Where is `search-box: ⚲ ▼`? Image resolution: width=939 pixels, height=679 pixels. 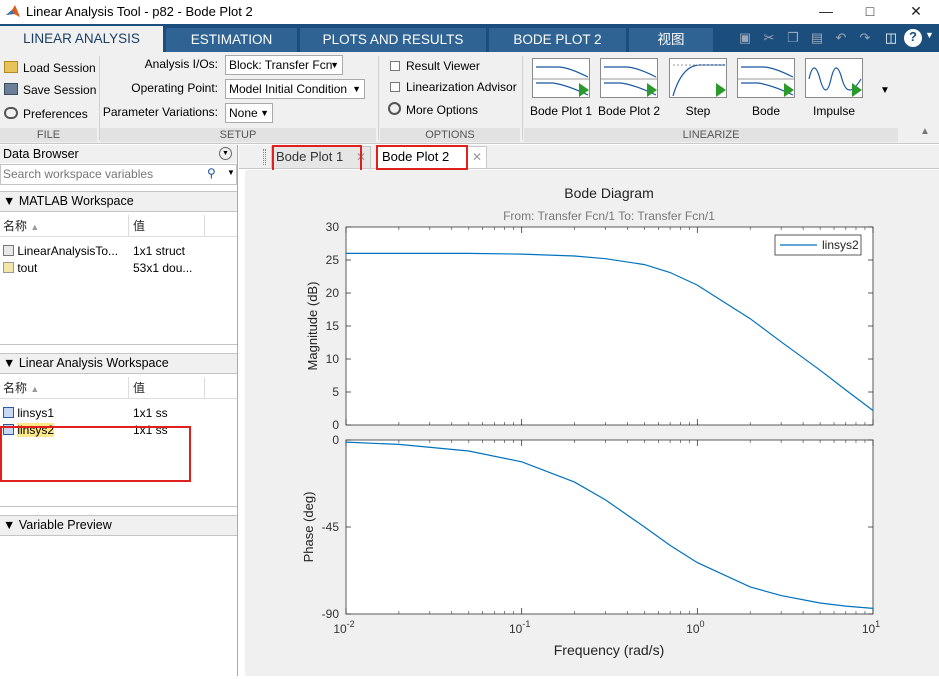 search-box: ⚲ ▼ is located at coordinates (118, 174).